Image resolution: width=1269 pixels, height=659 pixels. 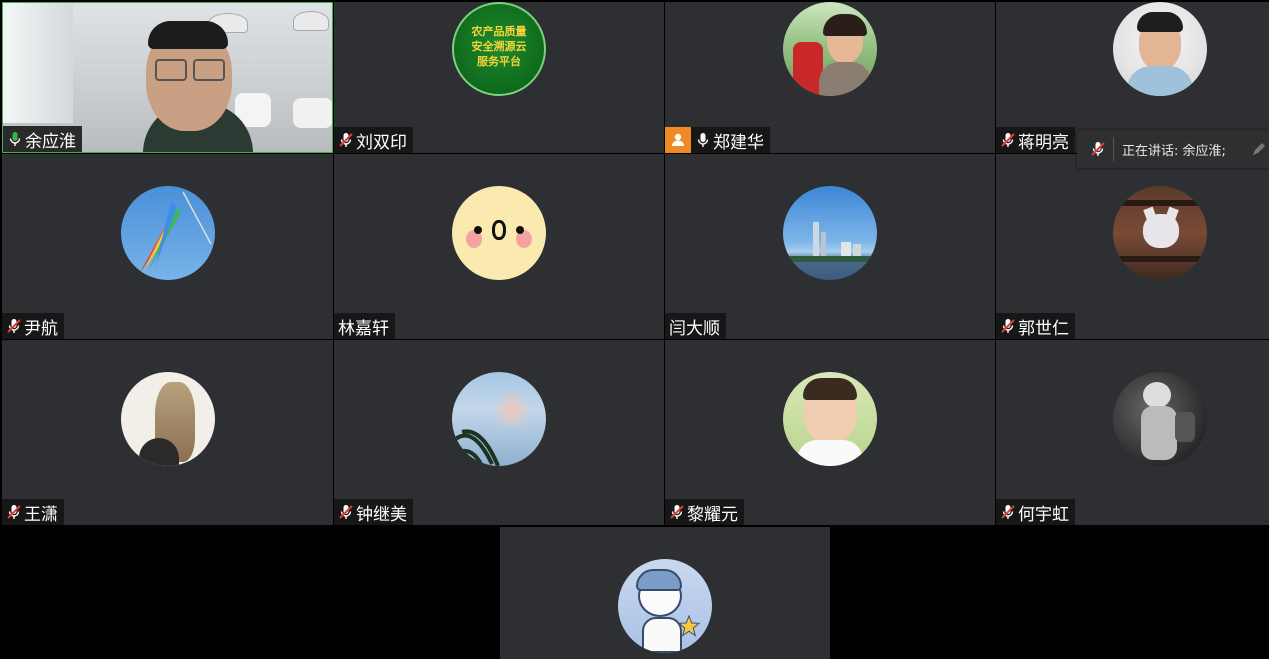 I want to click on participant-name-tag: 郭世仁, so click(x=1035, y=326).